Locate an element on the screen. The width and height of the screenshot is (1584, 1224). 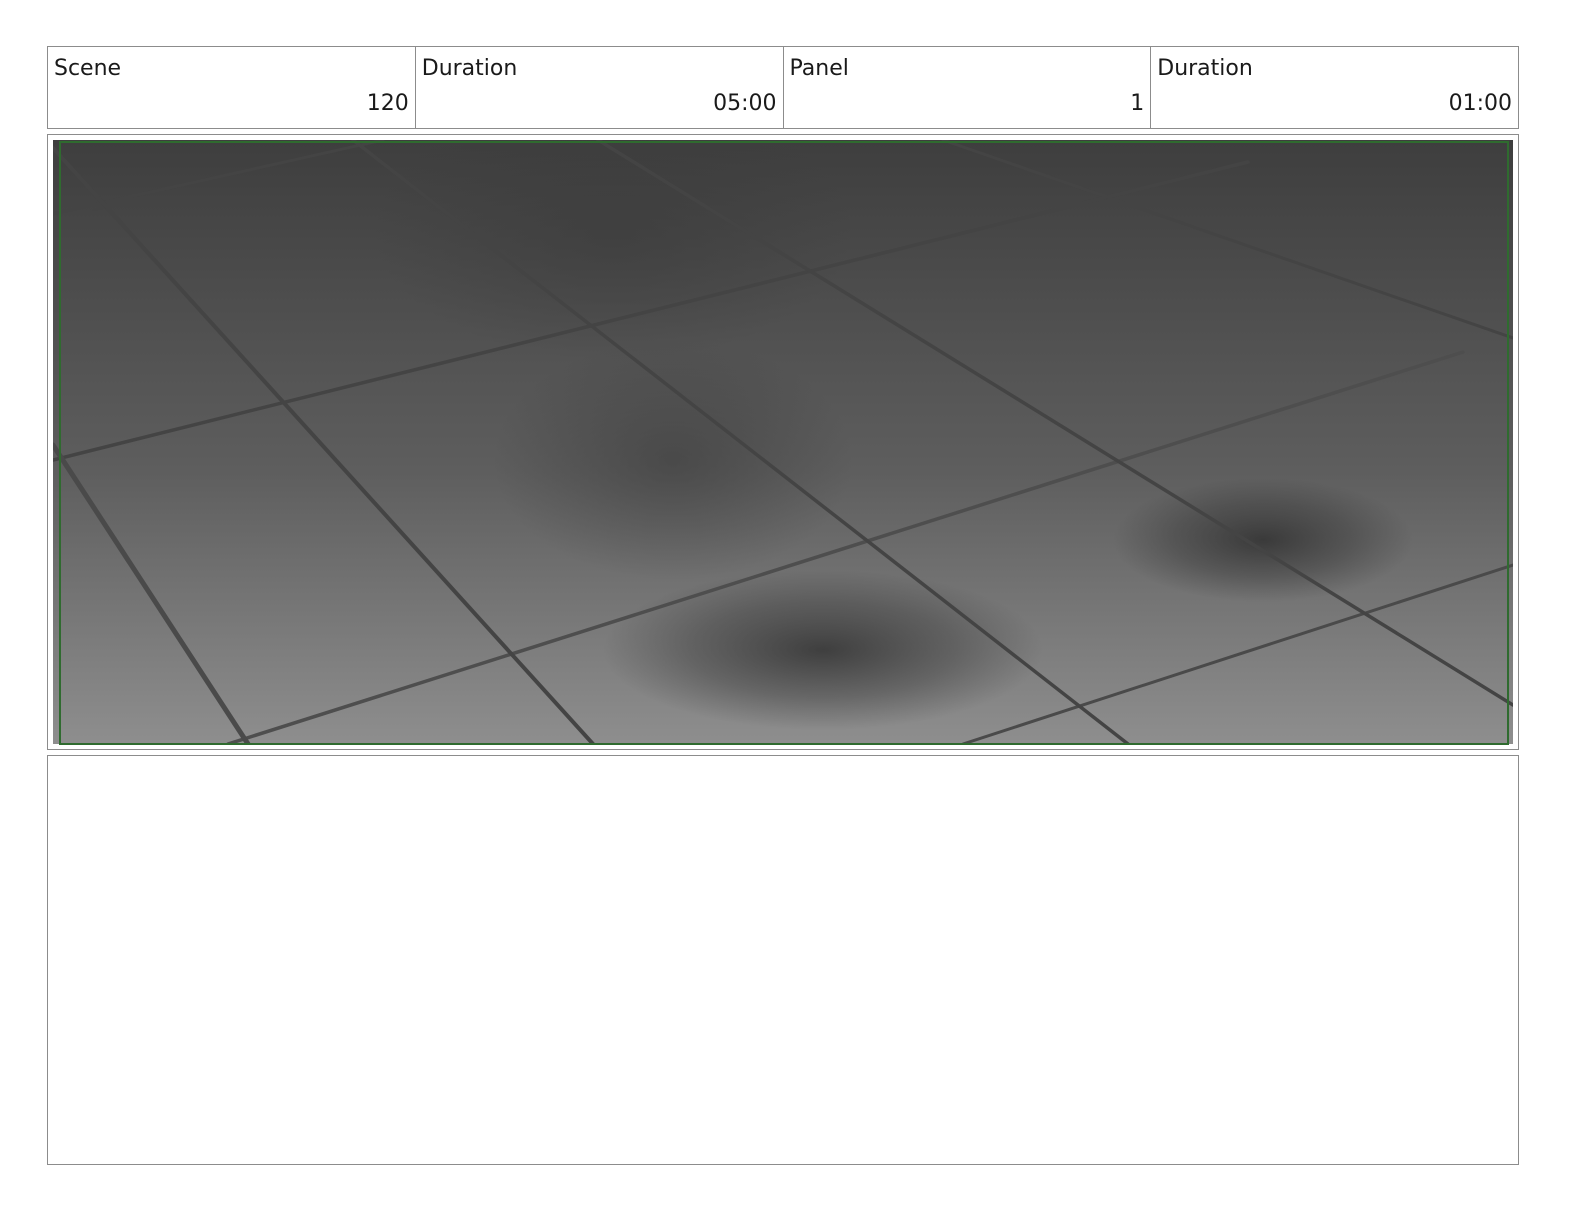
scene-cell: Scene 120 is located at coordinates (232, 87).